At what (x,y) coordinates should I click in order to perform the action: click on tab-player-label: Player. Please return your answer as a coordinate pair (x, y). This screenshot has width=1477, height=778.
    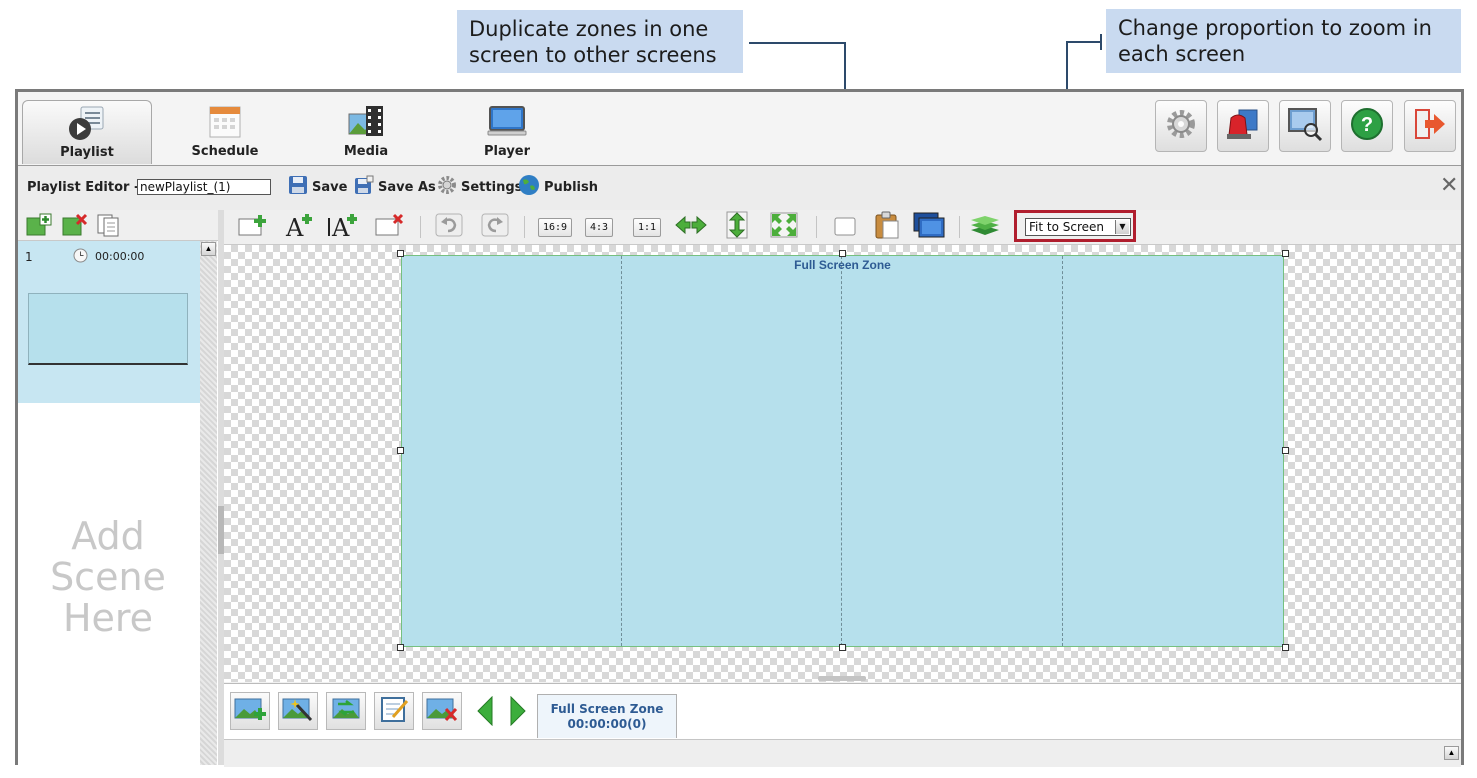
    Looking at the image, I should click on (507, 151).